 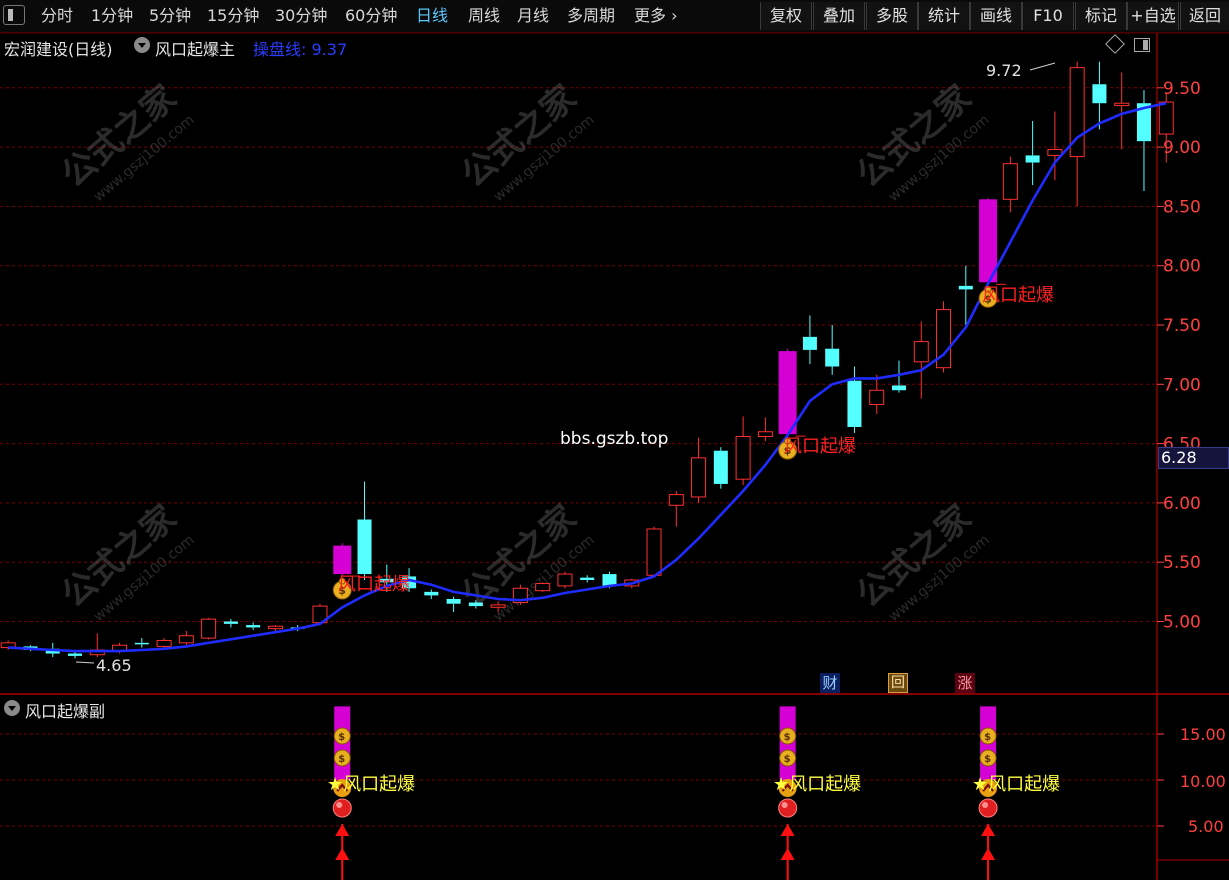 What do you see at coordinates (898, 683) in the screenshot?
I see `review-badge: 回` at bounding box center [898, 683].